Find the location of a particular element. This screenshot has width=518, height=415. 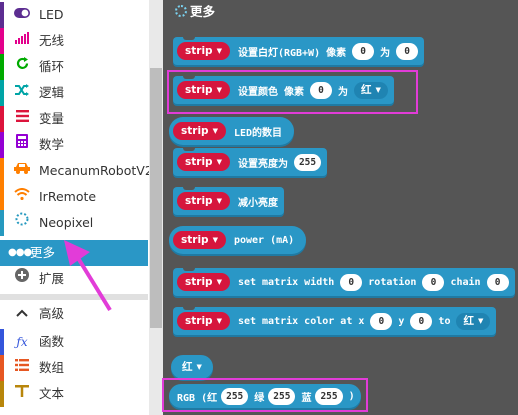

category-math: 数学 is located at coordinates (74, 145).